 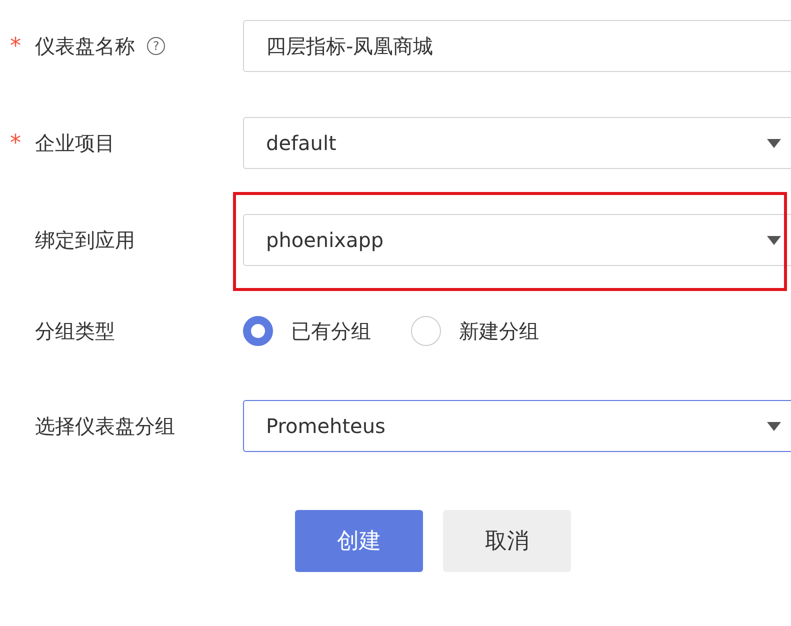 What do you see at coordinates (85, 240) in the screenshot?
I see `field-label: 绑定到应用` at bounding box center [85, 240].